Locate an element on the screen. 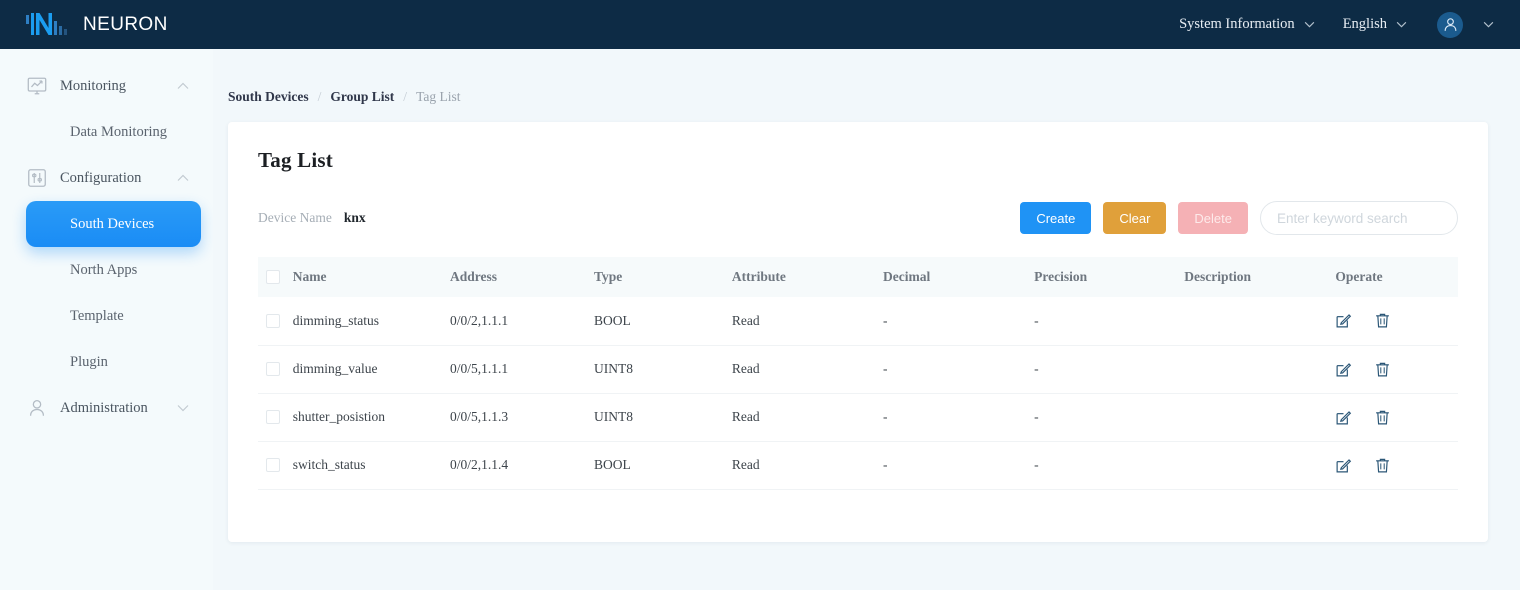 Image resolution: width=1520 pixels, height=590 pixels. sidebar-item-plugin: Plugin is located at coordinates (106, 362).